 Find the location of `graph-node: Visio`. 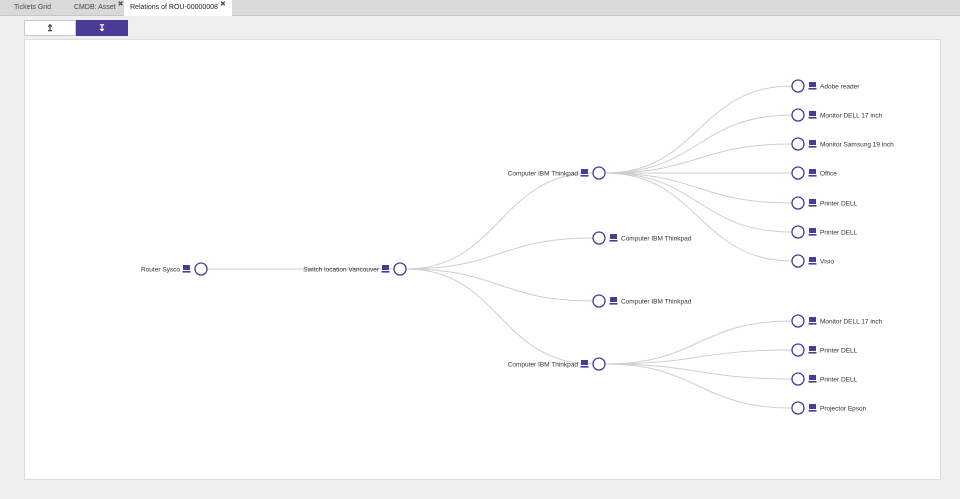

graph-node: Visio is located at coordinates (812, 261).